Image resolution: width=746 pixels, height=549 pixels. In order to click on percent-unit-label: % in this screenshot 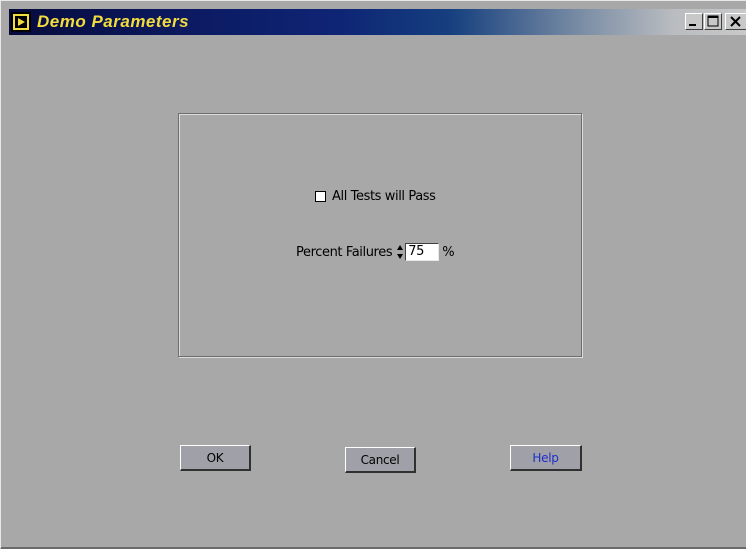, I will do `click(448, 252)`.